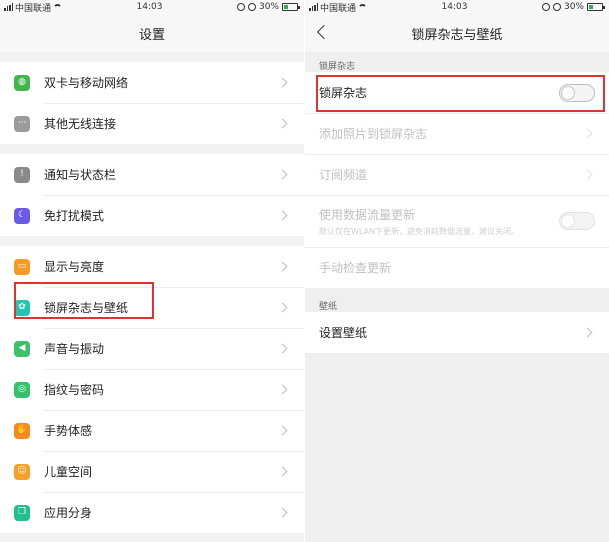 This screenshot has width=609, height=542. Describe the element at coordinates (22, 215) in the screenshot. I see `moon-icon: ☾` at that location.